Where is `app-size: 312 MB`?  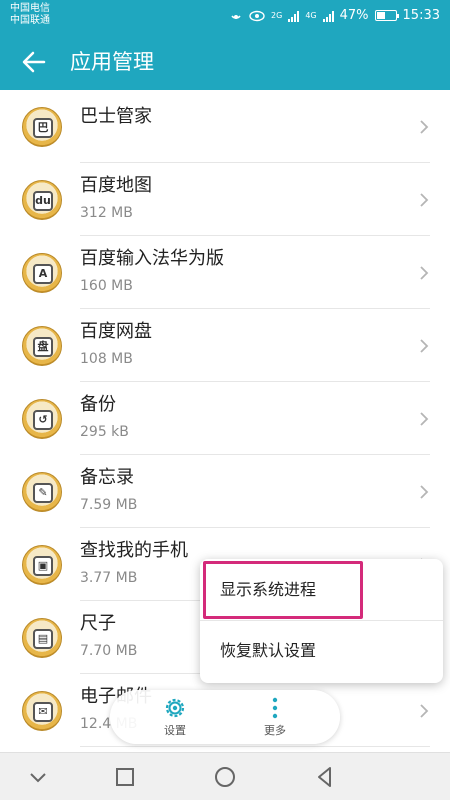 app-size: 312 MB is located at coordinates (106, 213).